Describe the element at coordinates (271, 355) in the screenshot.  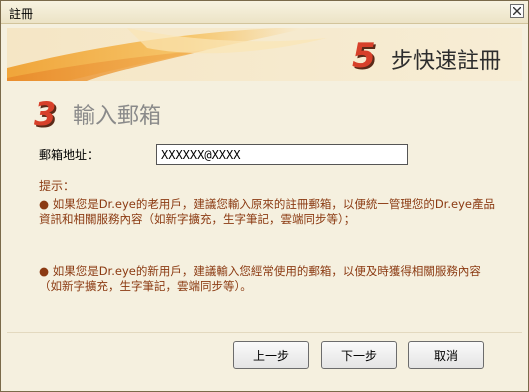
I see `prev-button: 上一步` at that location.